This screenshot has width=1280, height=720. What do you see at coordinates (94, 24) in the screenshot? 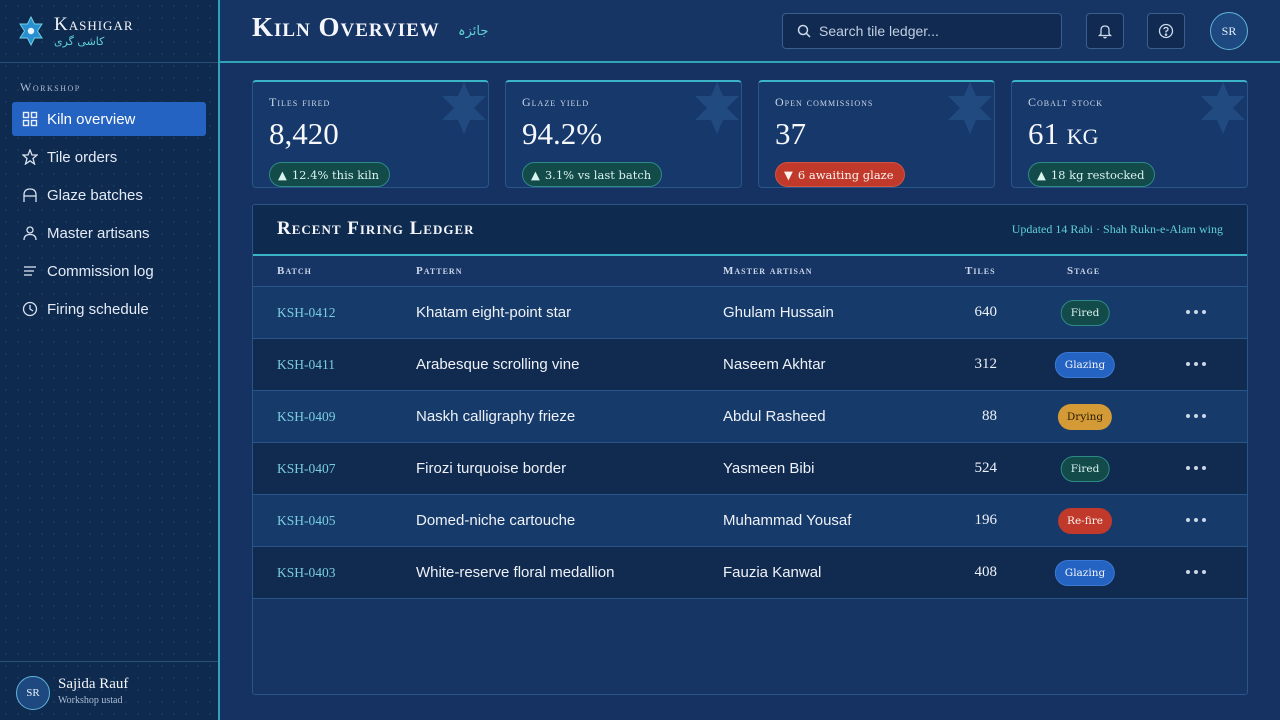
I see `brand-name: Kashigar` at bounding box center [94, 24].